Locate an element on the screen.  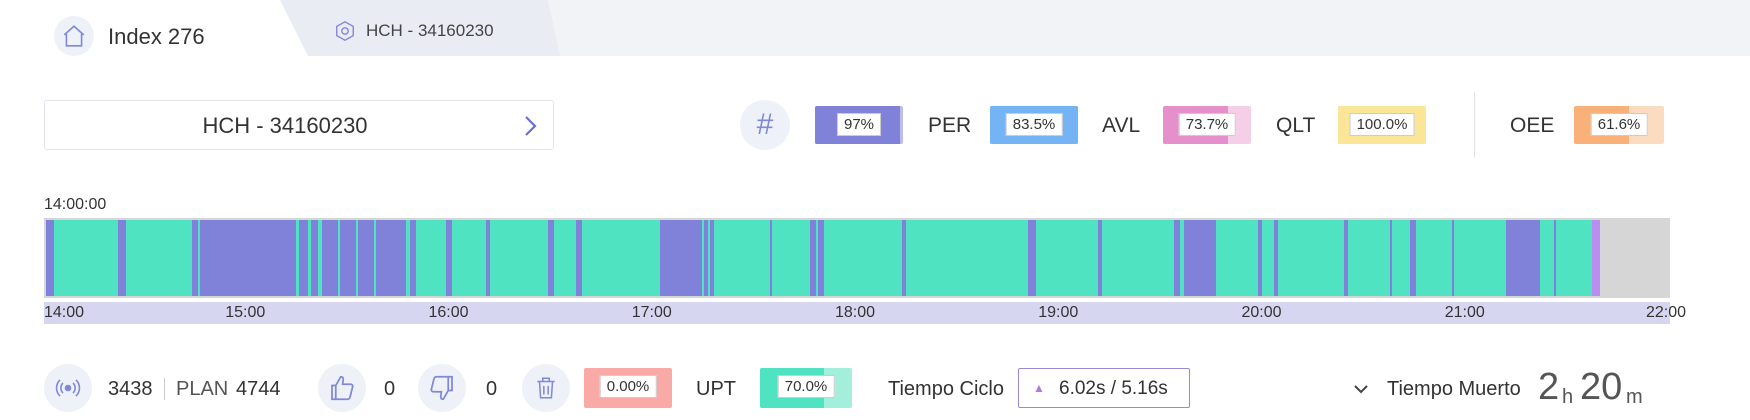
axis-tick-label: 14:00 is located at coordinates (64, 312).